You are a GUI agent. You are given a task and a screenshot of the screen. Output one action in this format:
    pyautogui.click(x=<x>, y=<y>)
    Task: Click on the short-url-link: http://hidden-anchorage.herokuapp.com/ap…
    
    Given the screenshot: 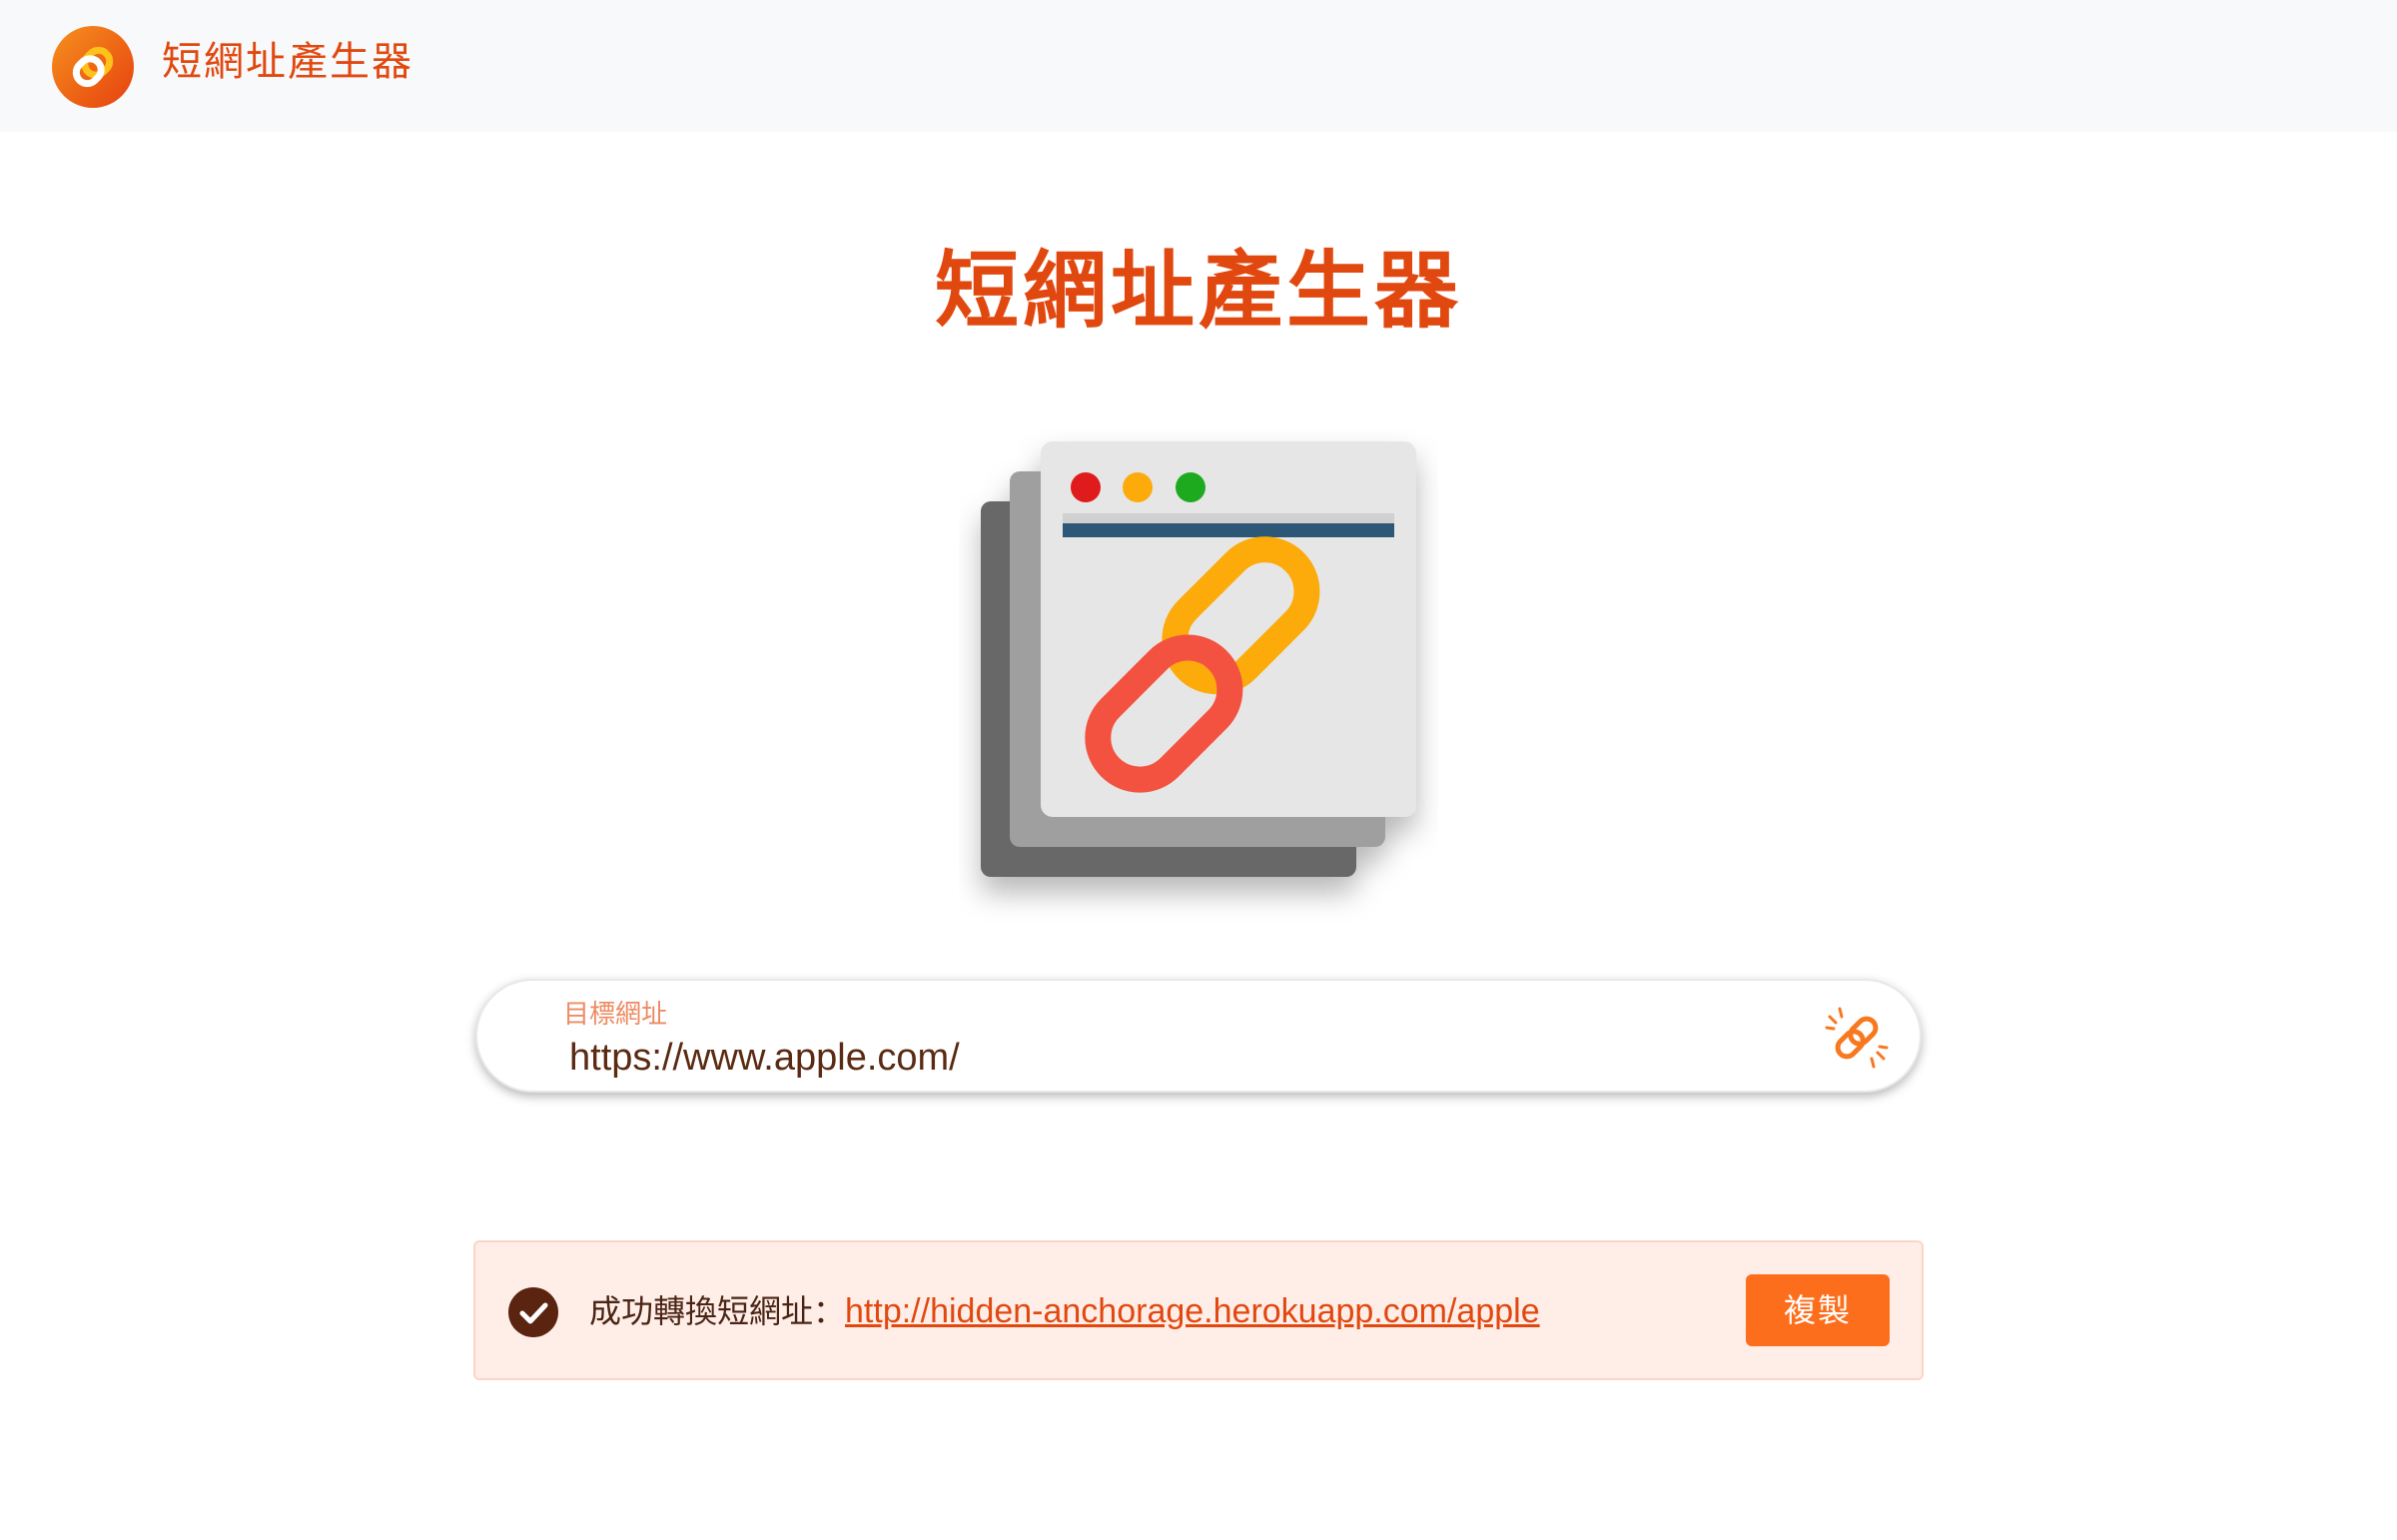 What is the action you would take?
    pyautogui.click(x=1193, y=1311)
    